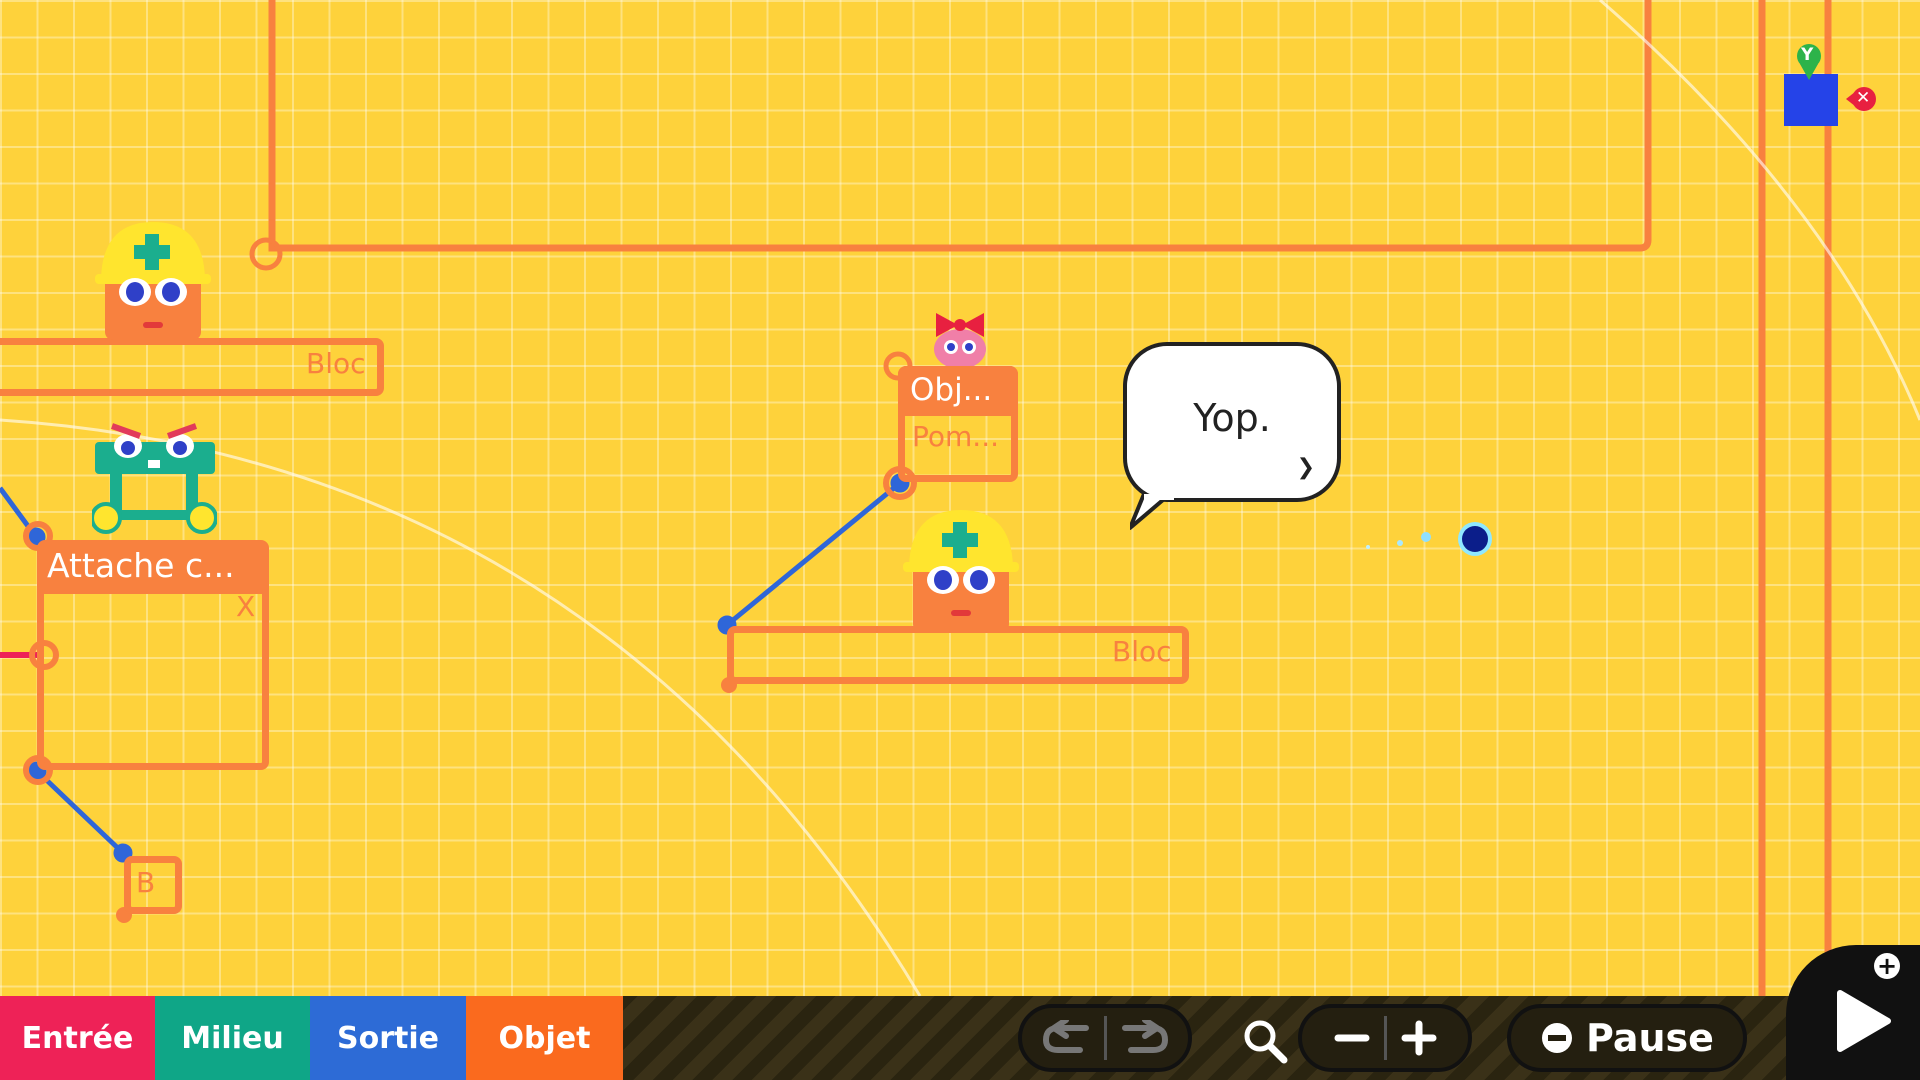  Describe the element at coordinates (1385, 1038) in the screenshot. I see `zoom-group` at that location.